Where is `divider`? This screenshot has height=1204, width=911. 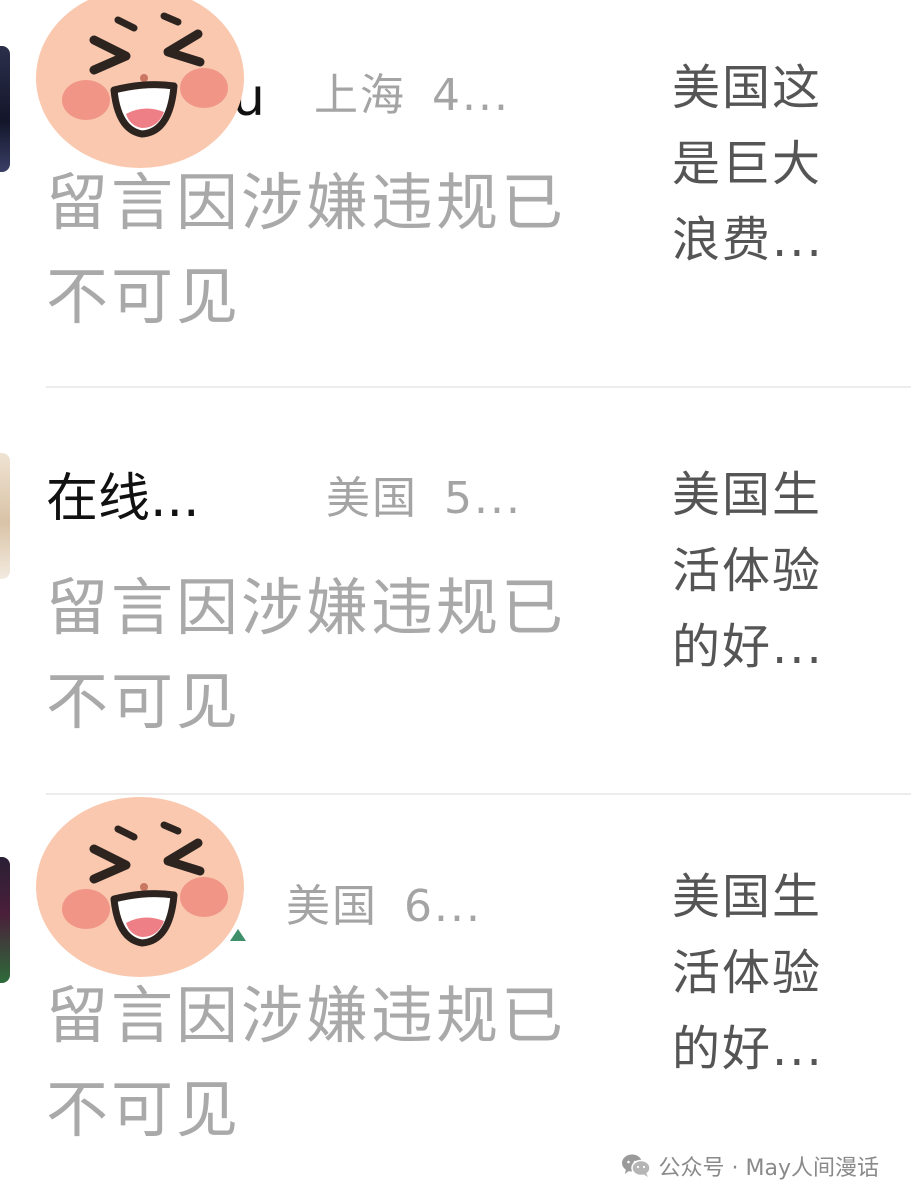 divider is located at coordinates (478, 387).